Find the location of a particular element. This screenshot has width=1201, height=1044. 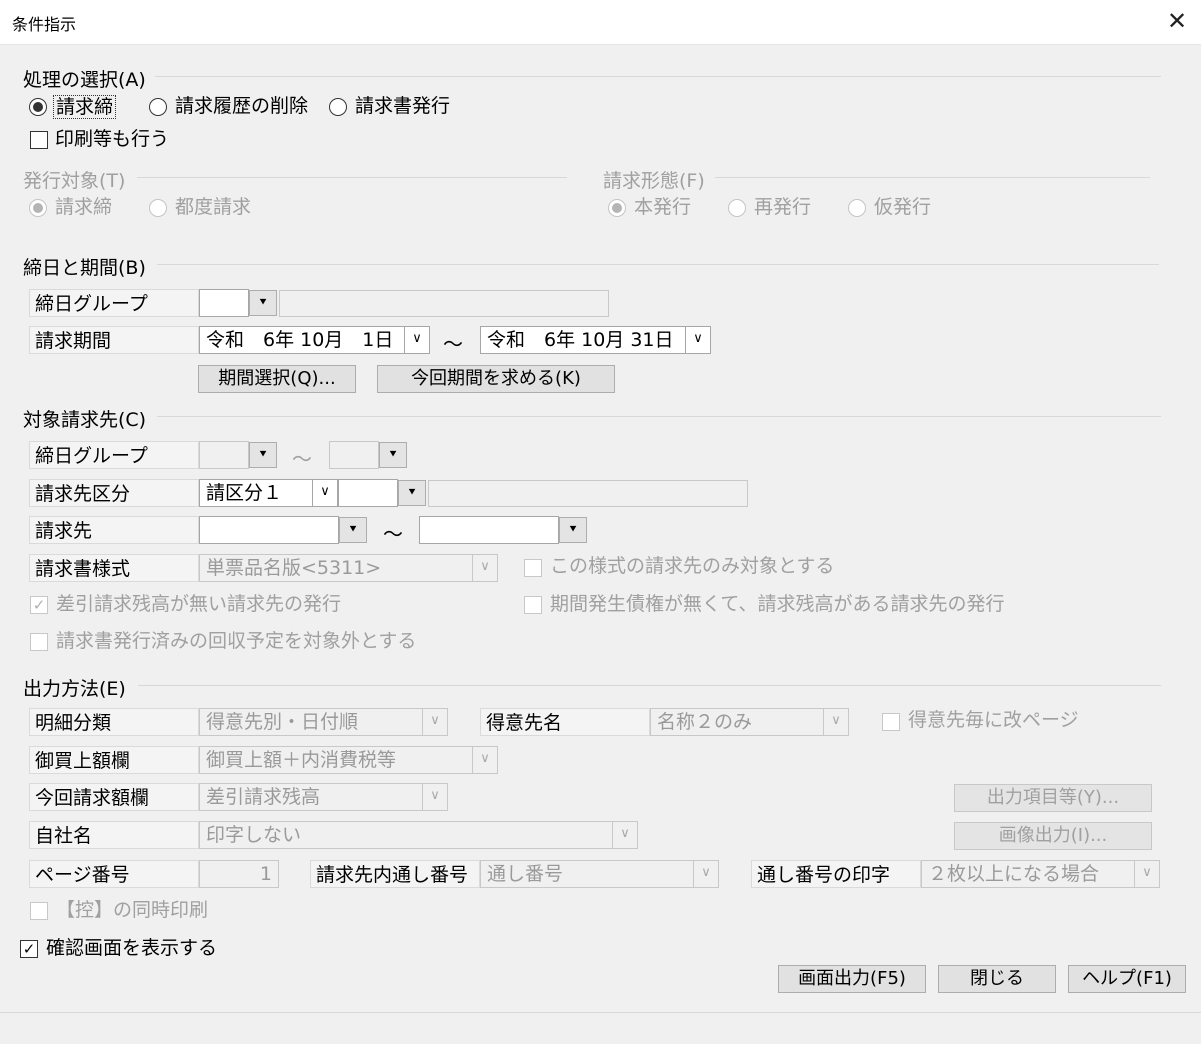

radio-seikyu-shime-label: 請求締 is located at coordinates (85, 107).